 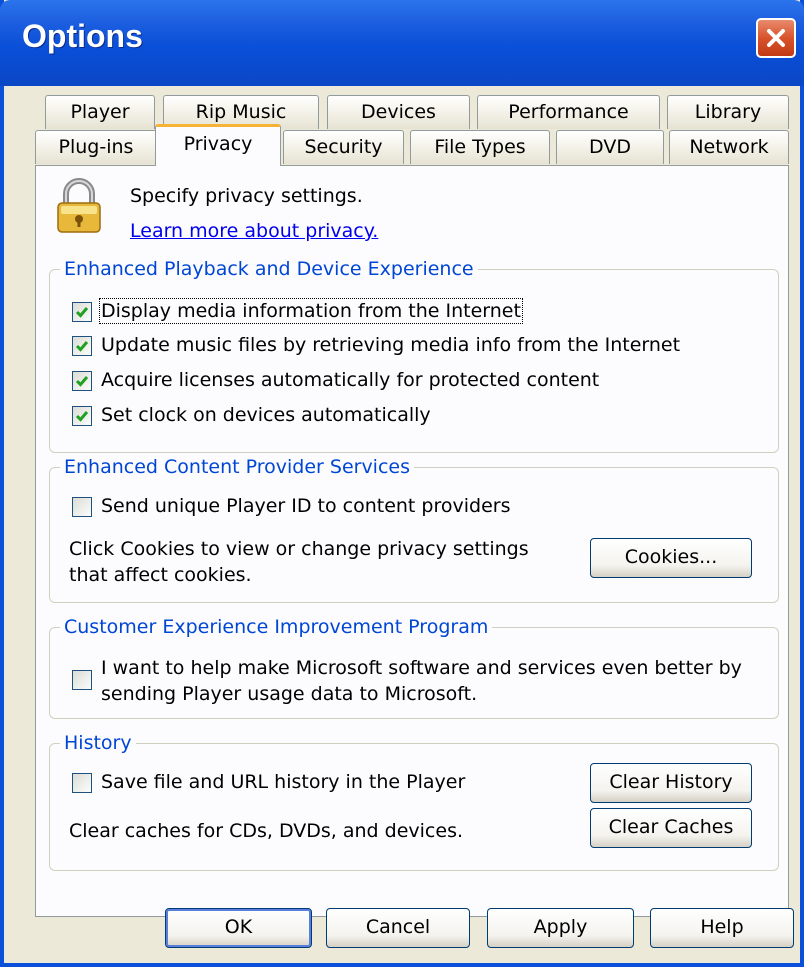 What do you see at coordinates (266, 415) in the screenshot?
I see `set-clock-label: Set clock on devices automatically` at bounding box center [266, 415].